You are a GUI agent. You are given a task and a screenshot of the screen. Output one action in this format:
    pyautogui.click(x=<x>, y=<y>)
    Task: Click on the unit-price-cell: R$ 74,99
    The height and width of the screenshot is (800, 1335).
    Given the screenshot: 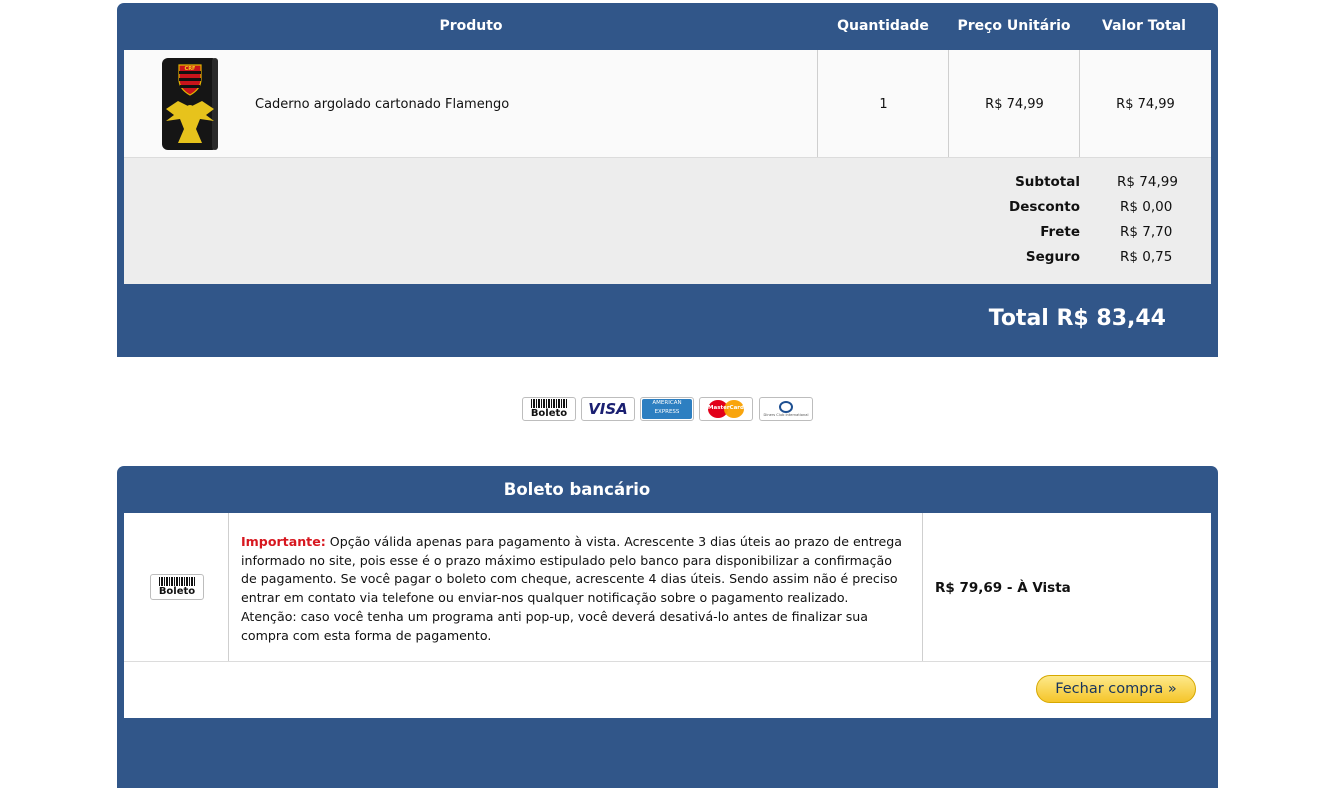 What is the action you would take?
    pyautogui.click(x=1014, y=103)
    